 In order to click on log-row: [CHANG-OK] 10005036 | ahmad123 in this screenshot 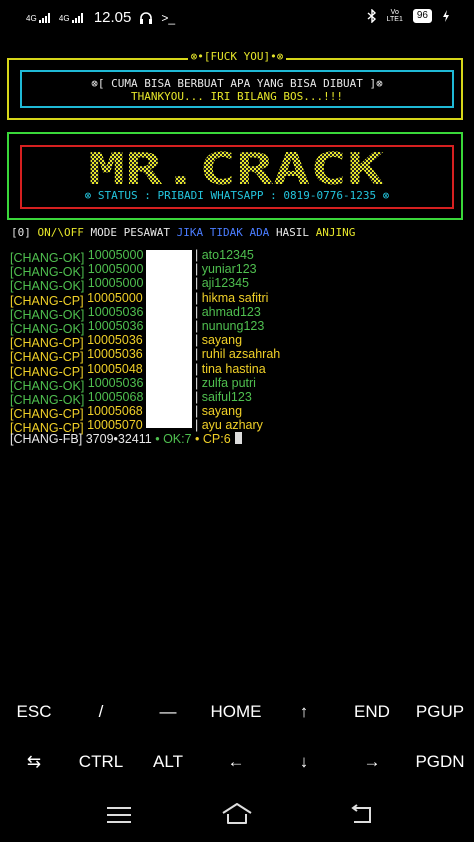, I will do `click(135, 313)`.